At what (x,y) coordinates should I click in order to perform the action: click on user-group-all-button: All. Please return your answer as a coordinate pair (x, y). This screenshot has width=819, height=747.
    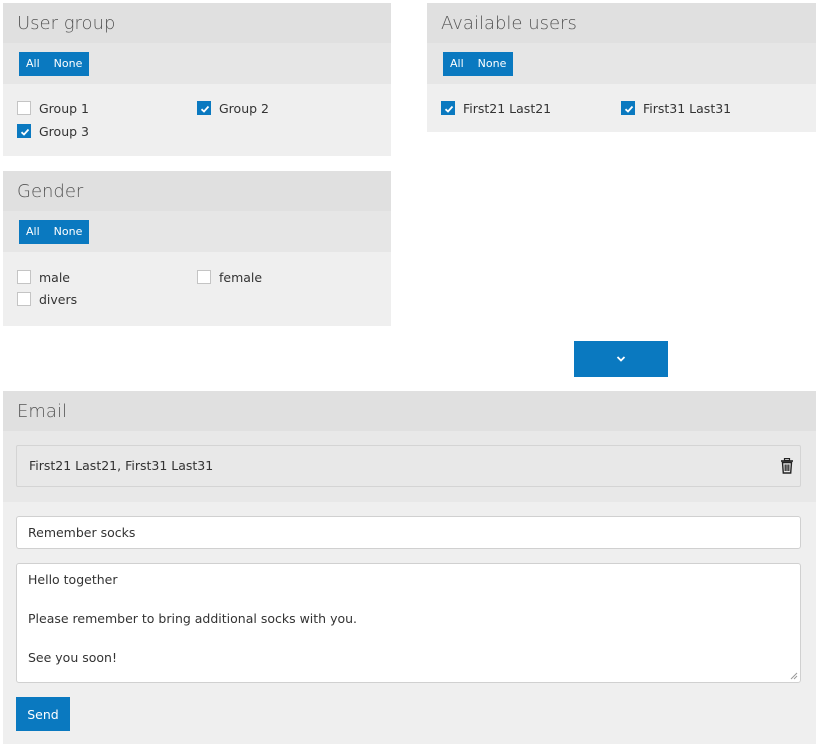
    Looking at the image, I should click on (33, 64).